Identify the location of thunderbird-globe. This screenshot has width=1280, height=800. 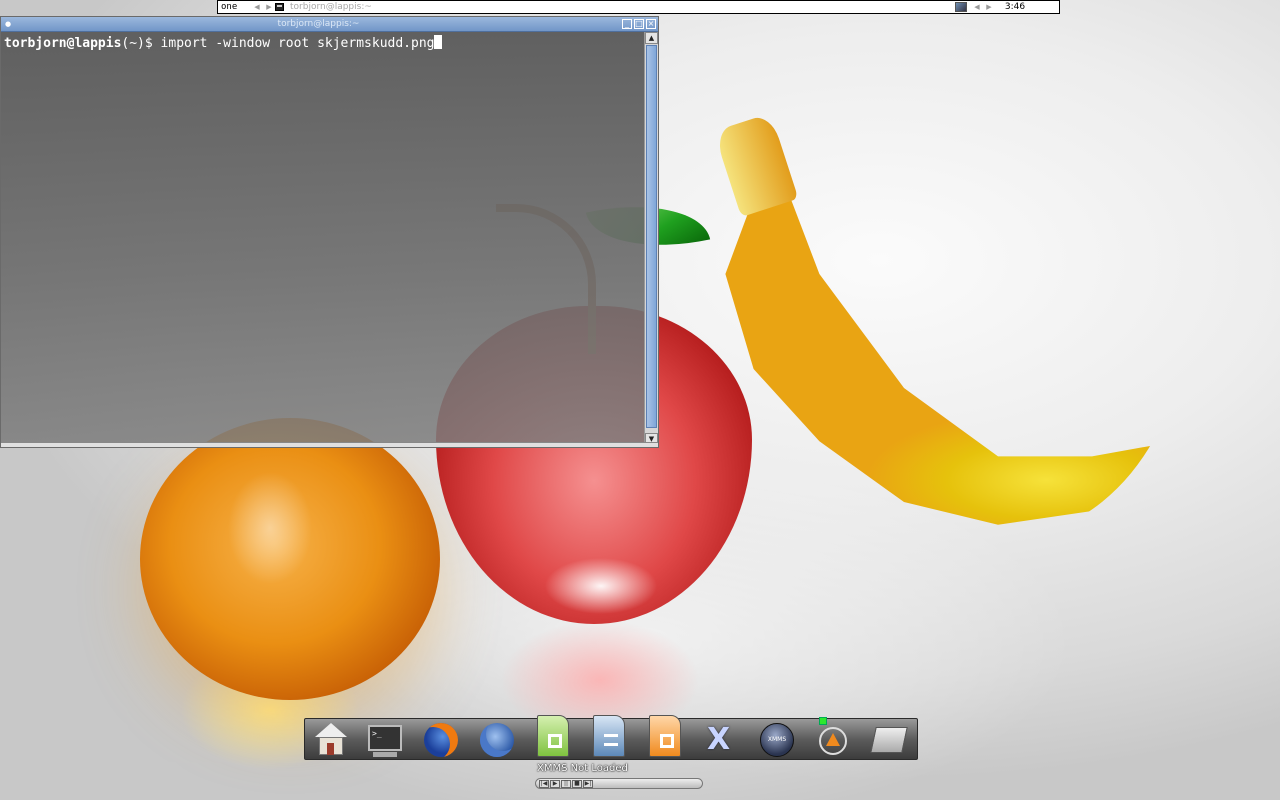
(497, 740).